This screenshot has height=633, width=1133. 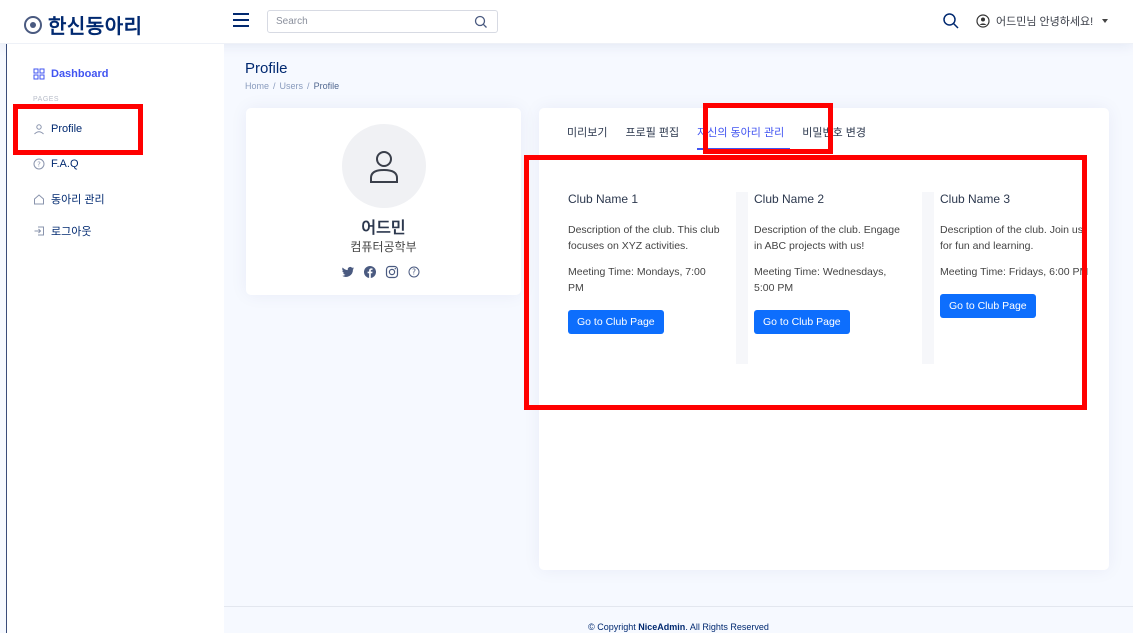 What do you see at coordinates (370, 272) in the screenshot?
I see `facebook-icon` at bounding box center [370, 272].